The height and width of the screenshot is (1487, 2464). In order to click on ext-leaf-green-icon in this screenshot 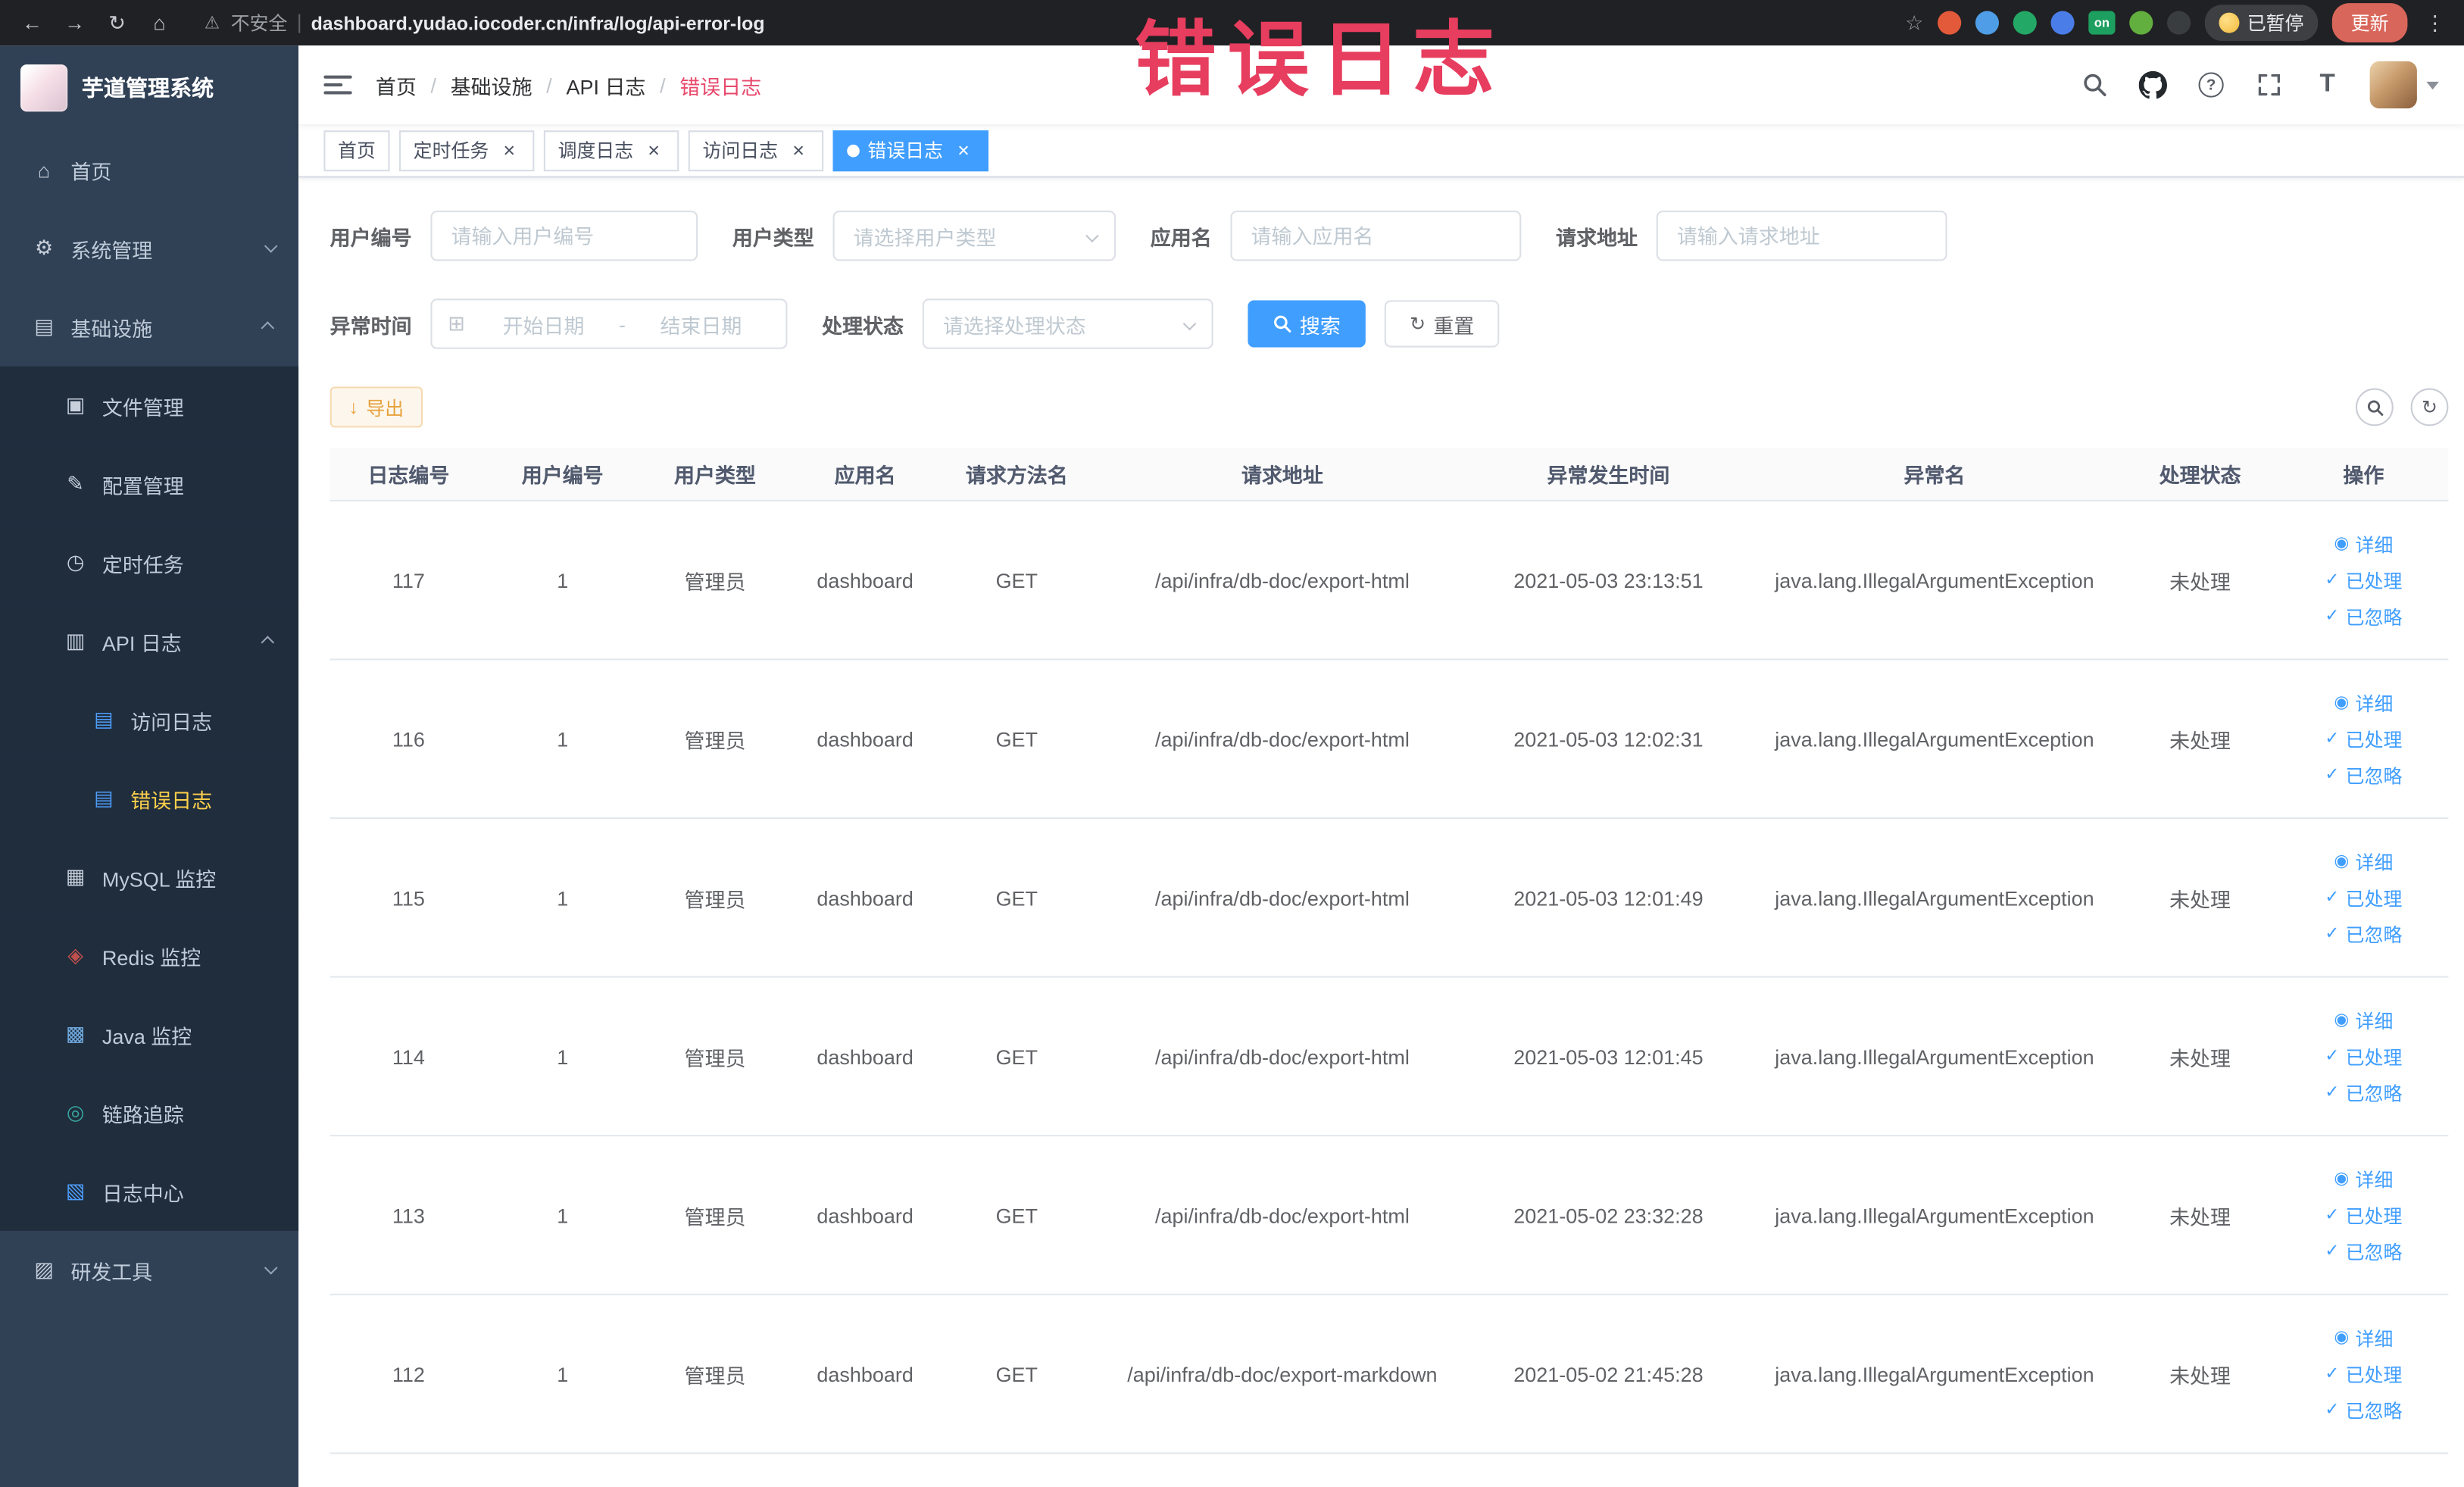, I will do `click(2141, 23)`.